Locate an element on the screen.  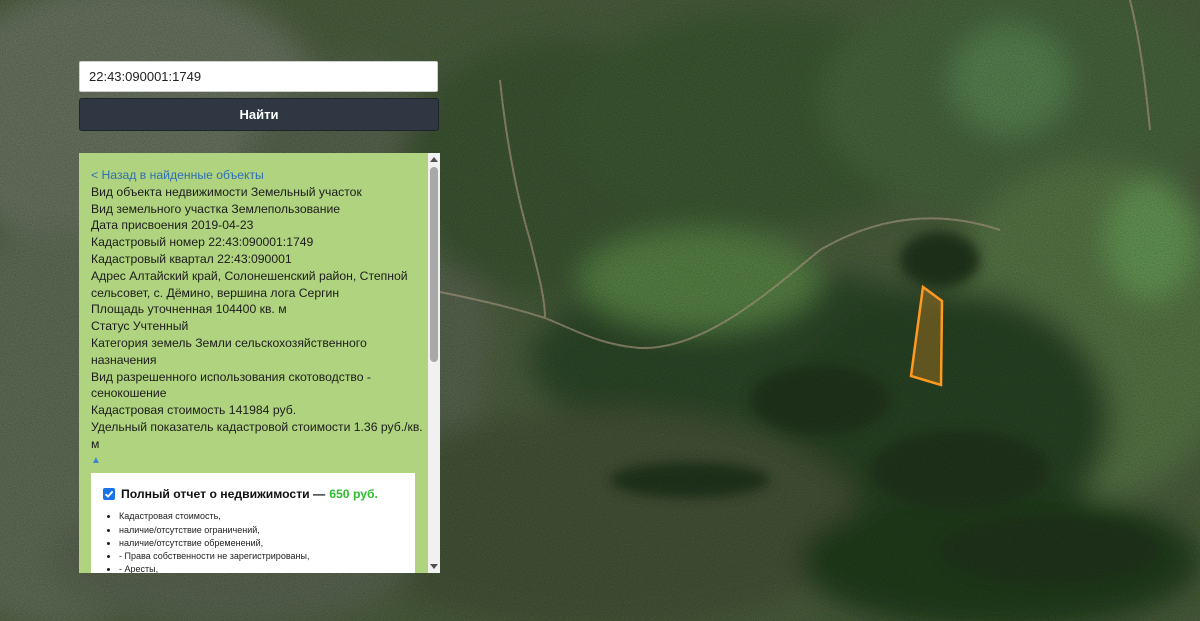
find-button: Найти is located at coordinates (259, 114).